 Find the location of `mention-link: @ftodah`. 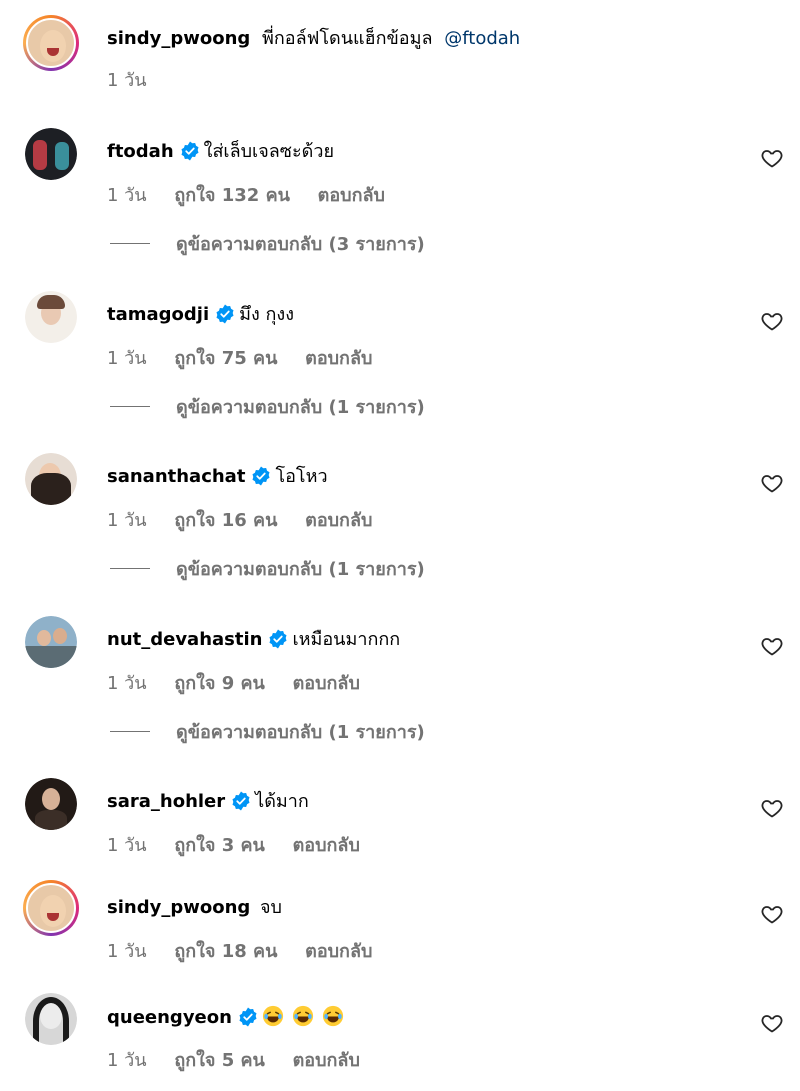

mention-link: @ftodah is located at coordinates (482, 38).